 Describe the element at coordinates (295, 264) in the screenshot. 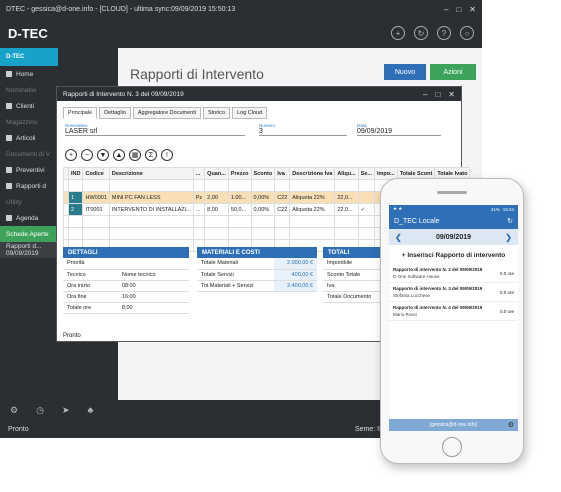

I see `materiali-value: 2.000,00 €` at that location.